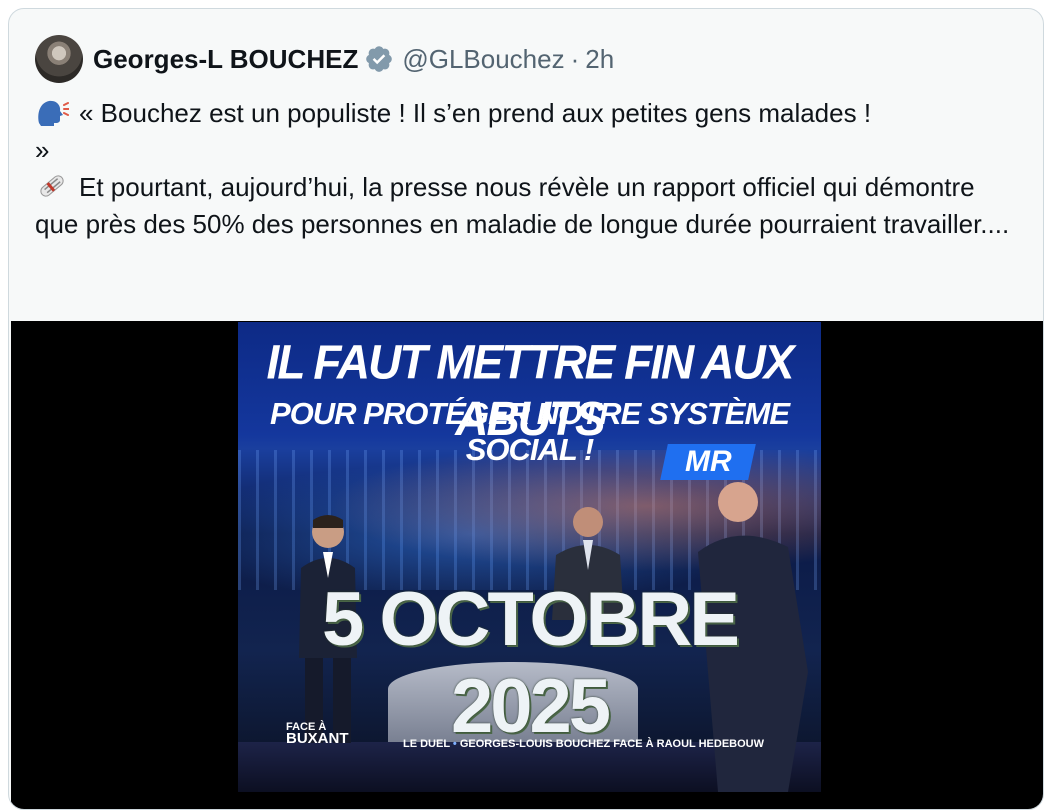 The width and height of the screenshot is (1046, 810). Describe the element at coordinates (59, 59) in the screenshot. I see `avatar` at that location.